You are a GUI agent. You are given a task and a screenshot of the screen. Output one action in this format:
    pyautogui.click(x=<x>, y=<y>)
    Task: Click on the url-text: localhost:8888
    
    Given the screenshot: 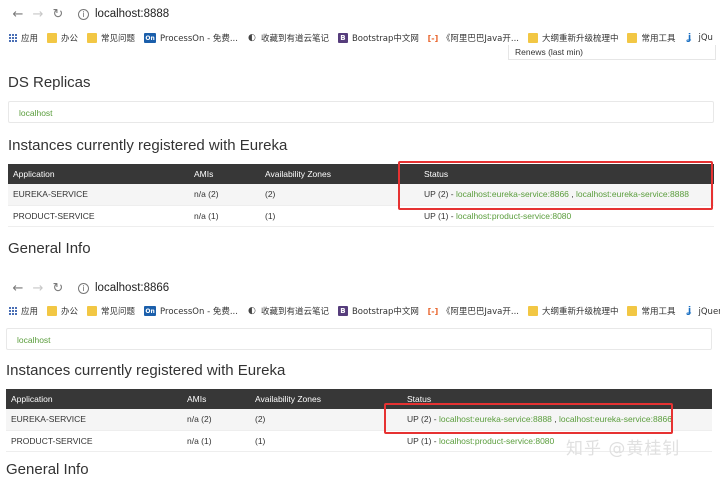 What is the action you would take?
    pyautogui.click(x=132, y=14)
    